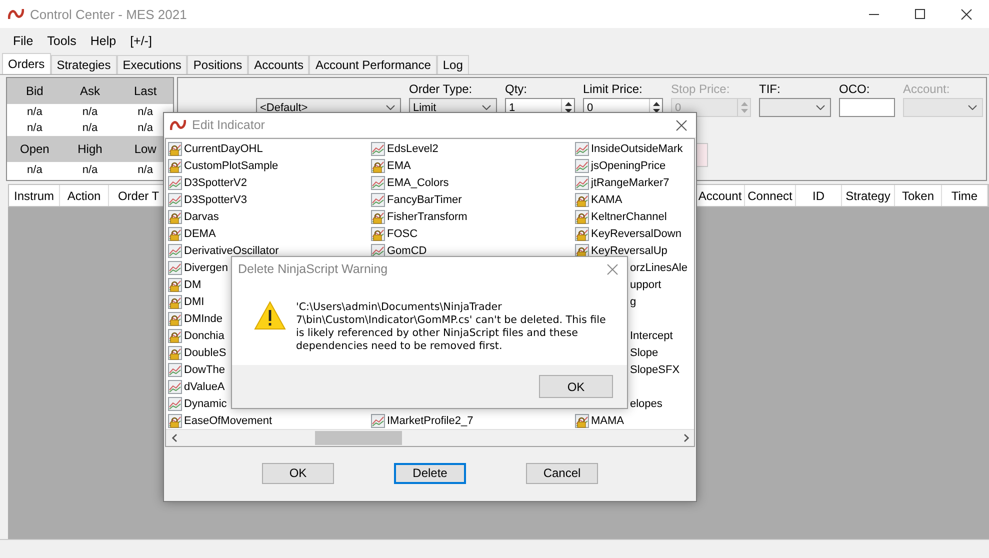 The width and height of the screenshot is (989, 558). I want to click on column-header: Bid, so click(34, 91).